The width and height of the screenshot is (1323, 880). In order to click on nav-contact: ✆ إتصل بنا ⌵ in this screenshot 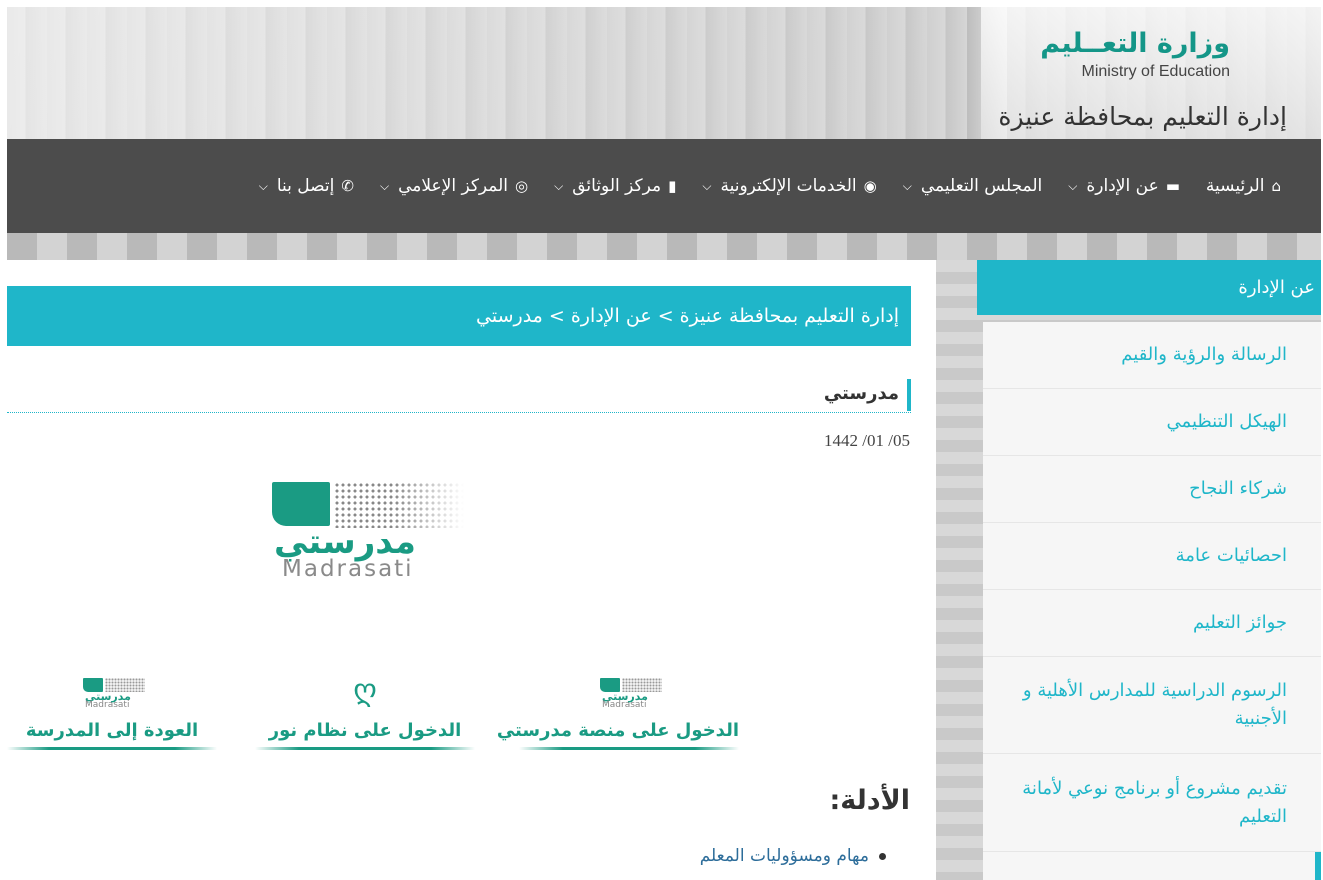, I will do `click(306, 186)`.